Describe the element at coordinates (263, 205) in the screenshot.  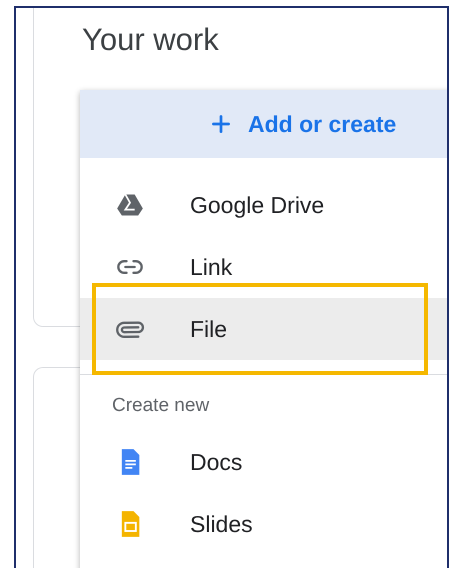
I see `menu-item: Google Drive` at that location.